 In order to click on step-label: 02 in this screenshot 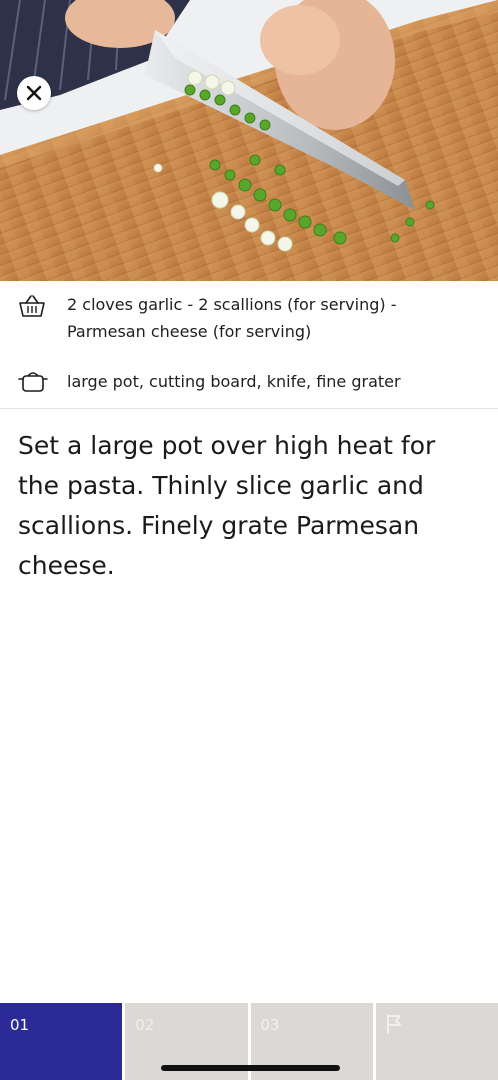, I will do `click(145, 1025)`.